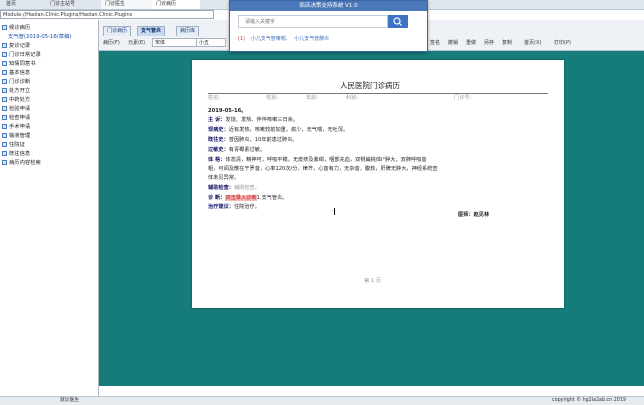 The image size is (644, 405). I want to click on undo-button: 撤销, so click(453, 43).